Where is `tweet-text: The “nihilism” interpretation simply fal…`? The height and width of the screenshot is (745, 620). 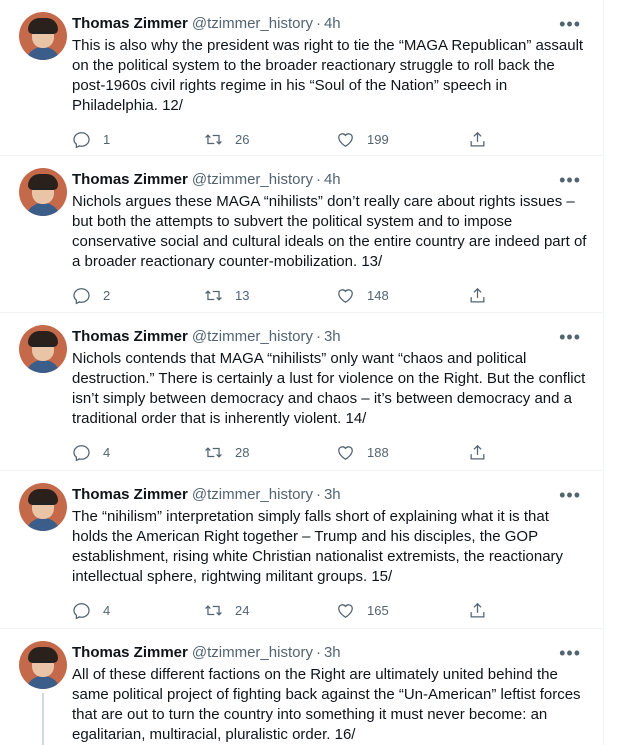 tweet-text: The “nihilism” interpretation simply fal… is located at coordinates (318, 546).